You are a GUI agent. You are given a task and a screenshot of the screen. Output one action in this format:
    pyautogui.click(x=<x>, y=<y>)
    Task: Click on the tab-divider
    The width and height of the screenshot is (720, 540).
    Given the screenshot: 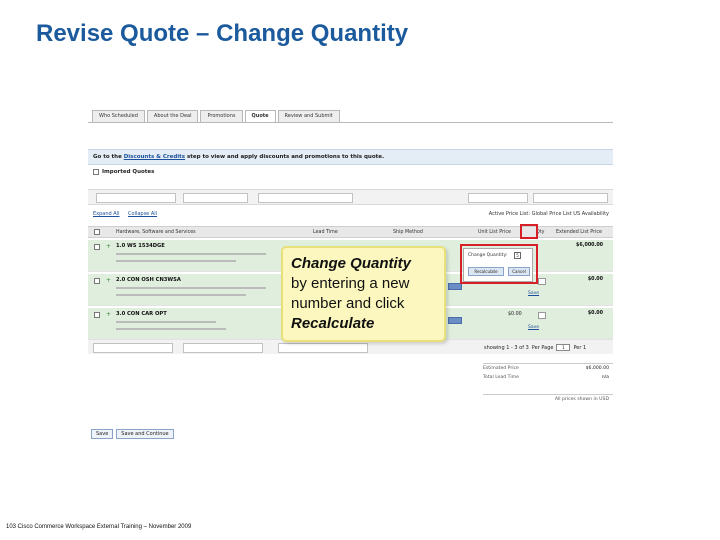 What is the action you would take?
    pyautogui.click(x=350, y=122)
    